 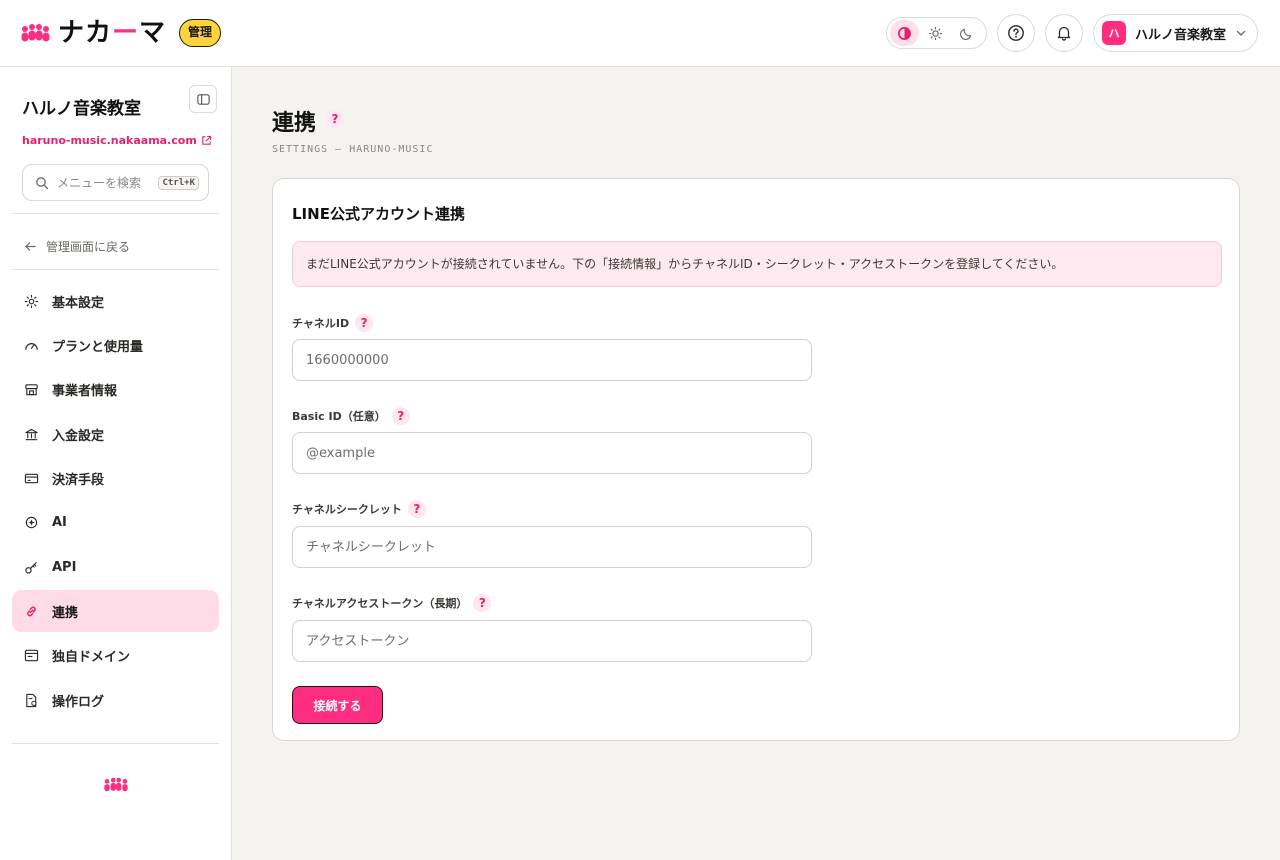 I want to click on basic-id-input, so click(x=552, y=453).